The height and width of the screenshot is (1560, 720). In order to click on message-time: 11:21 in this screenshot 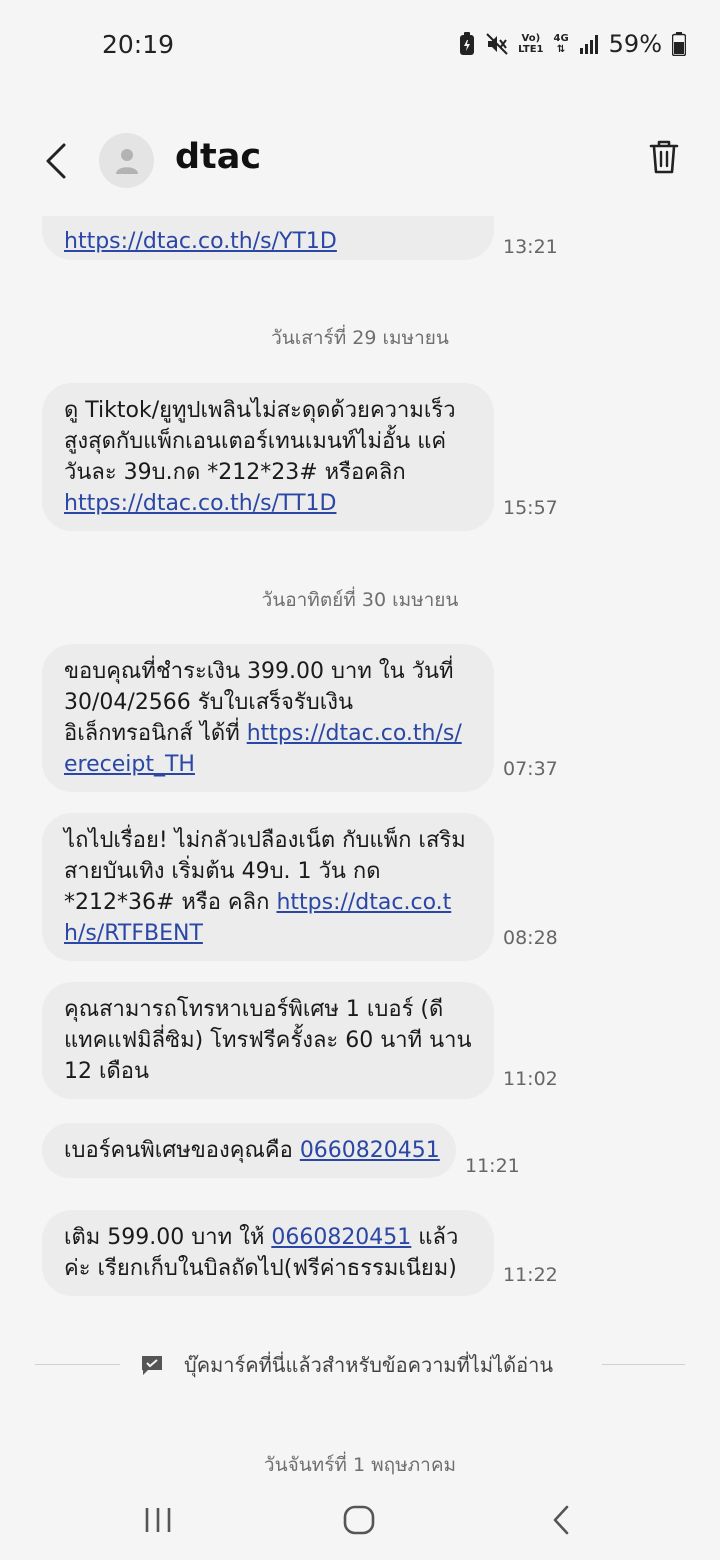, I will do `click(492, 1166)`.